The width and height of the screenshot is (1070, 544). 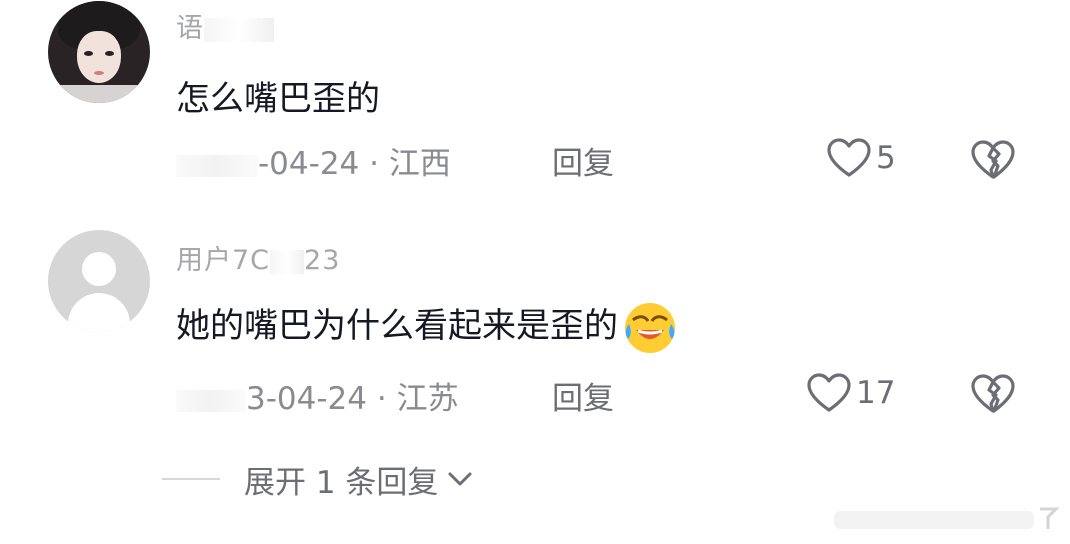 What do you see at coordinates (886, 158) in the screenshot?
I see `like-count: 5` at bounding box center [886, 158].